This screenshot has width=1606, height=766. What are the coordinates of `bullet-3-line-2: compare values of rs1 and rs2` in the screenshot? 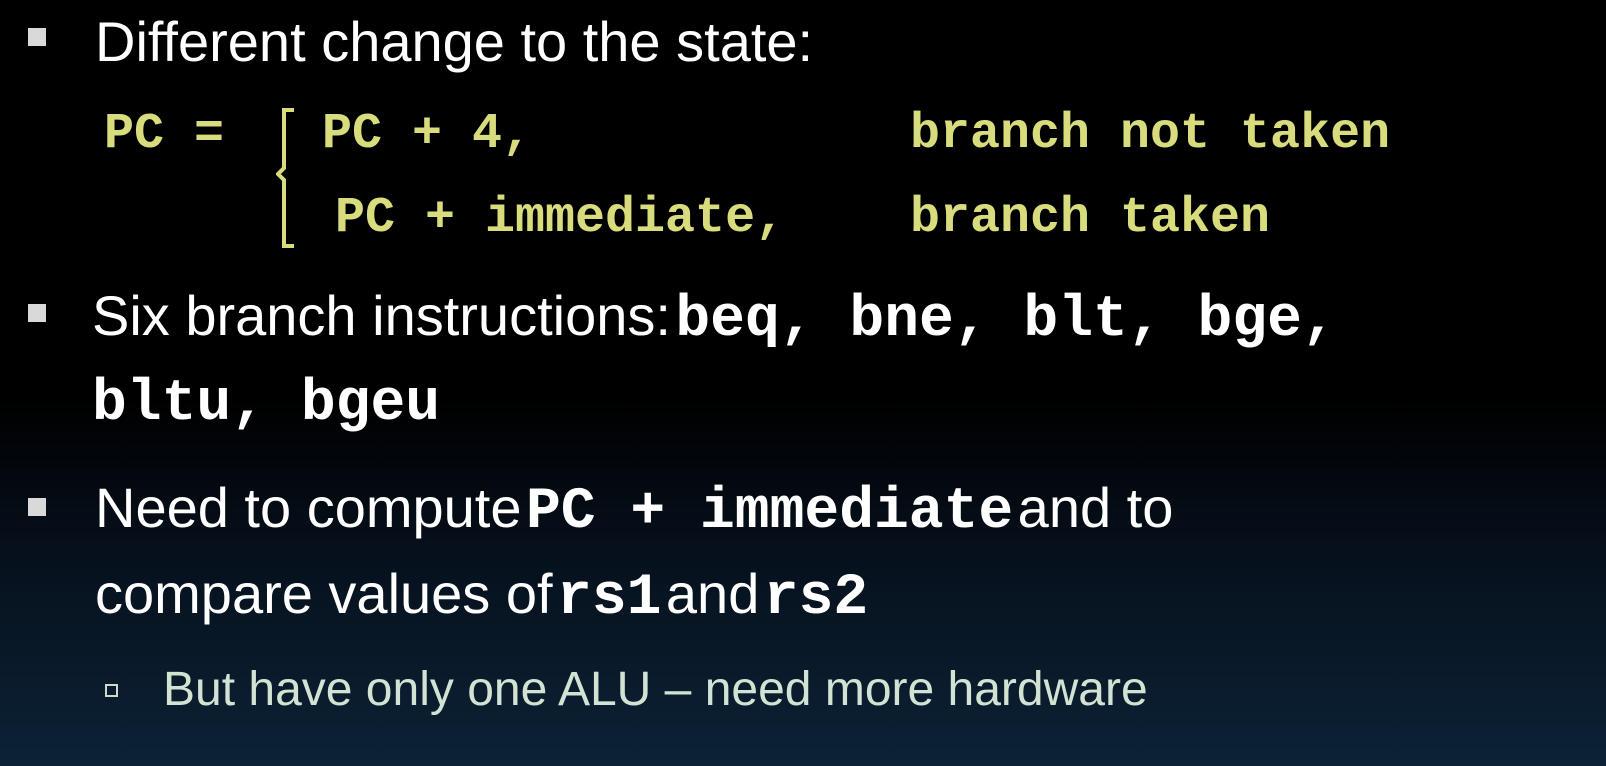 It's located at (481, 597).